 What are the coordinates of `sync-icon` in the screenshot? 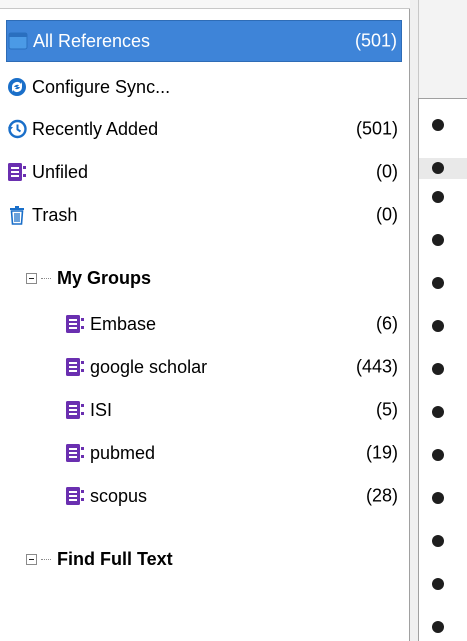 It's located at (17, 87).